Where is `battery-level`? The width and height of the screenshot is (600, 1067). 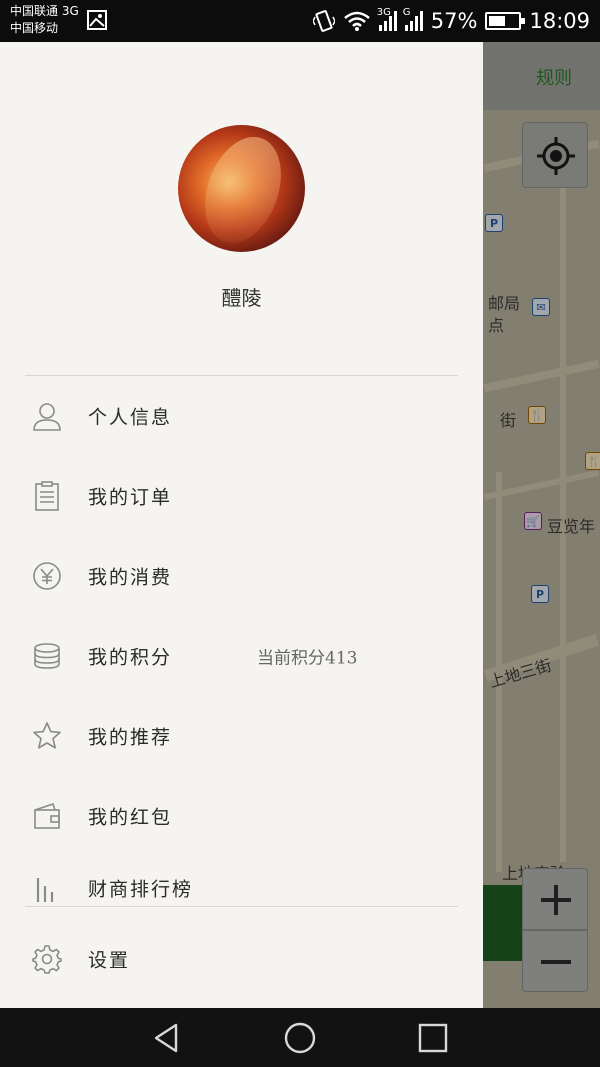 battery-level is located at coordinates (497, 21).